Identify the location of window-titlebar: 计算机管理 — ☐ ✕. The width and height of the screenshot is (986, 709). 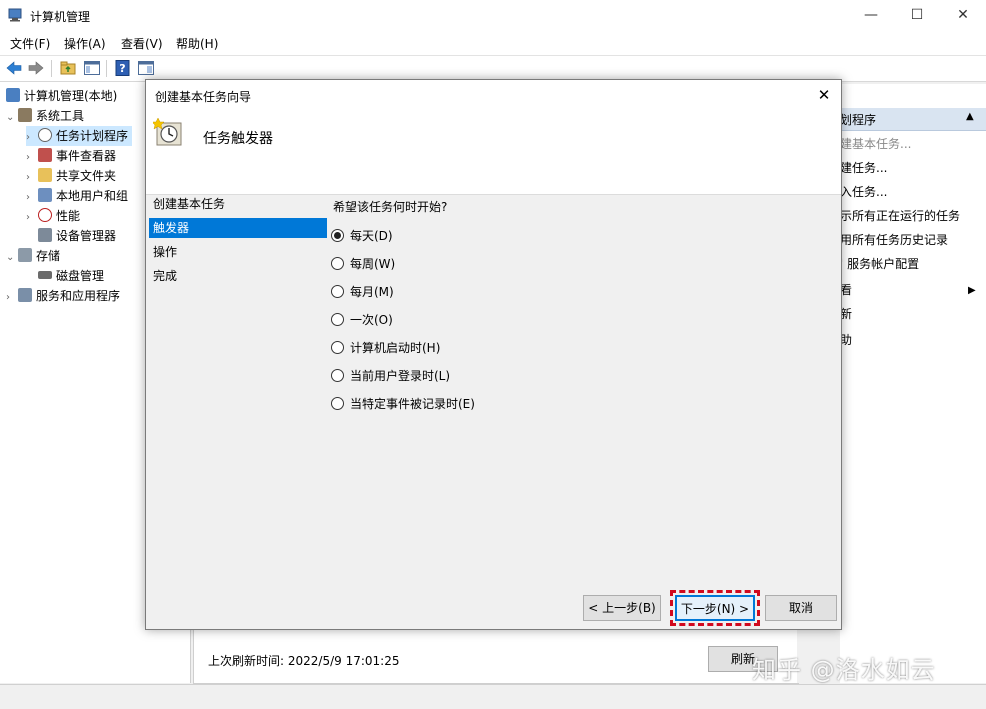
(493, 15).